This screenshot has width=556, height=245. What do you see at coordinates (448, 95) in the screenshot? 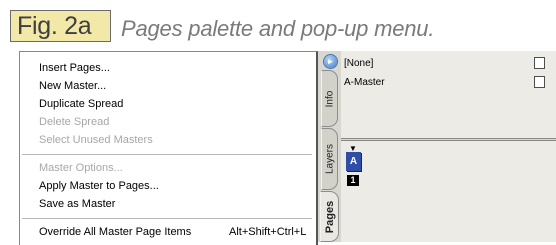
I see `master-pages-list: [None] A-Master` at bounding box center [448, 95].